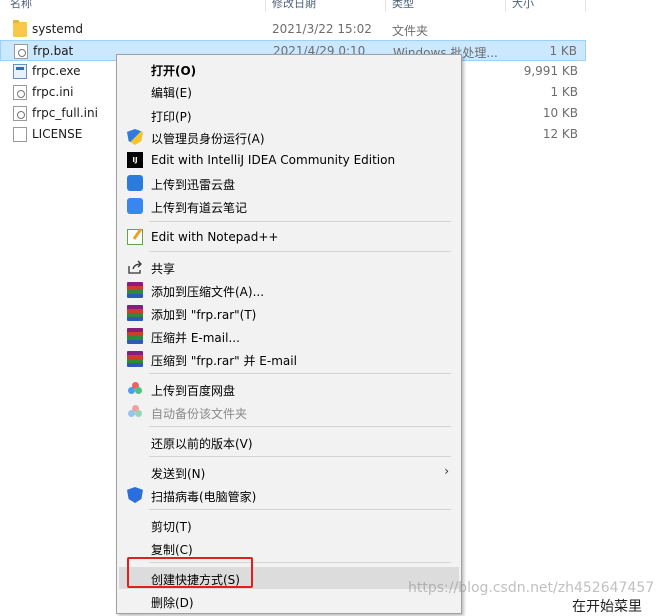 This screenshot has height=616, width=662. What do you see at coordinates (57, 29) in the screenshot?
I see `file-name: systemd` at bounding box center [57, 29].